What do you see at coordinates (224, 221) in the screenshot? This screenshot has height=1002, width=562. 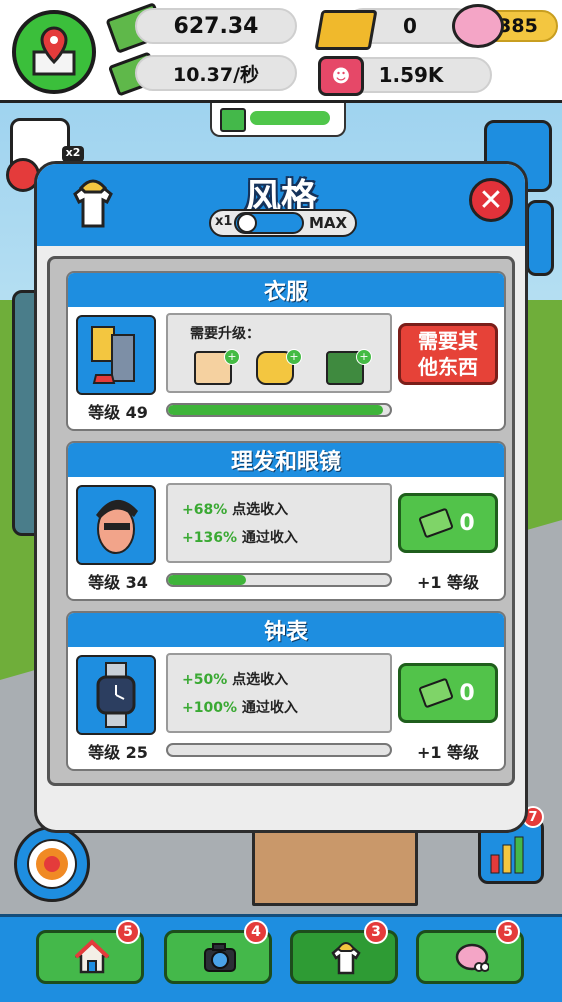 I see `multiplier-x1-label: x1` at bounding box center [224, 221].